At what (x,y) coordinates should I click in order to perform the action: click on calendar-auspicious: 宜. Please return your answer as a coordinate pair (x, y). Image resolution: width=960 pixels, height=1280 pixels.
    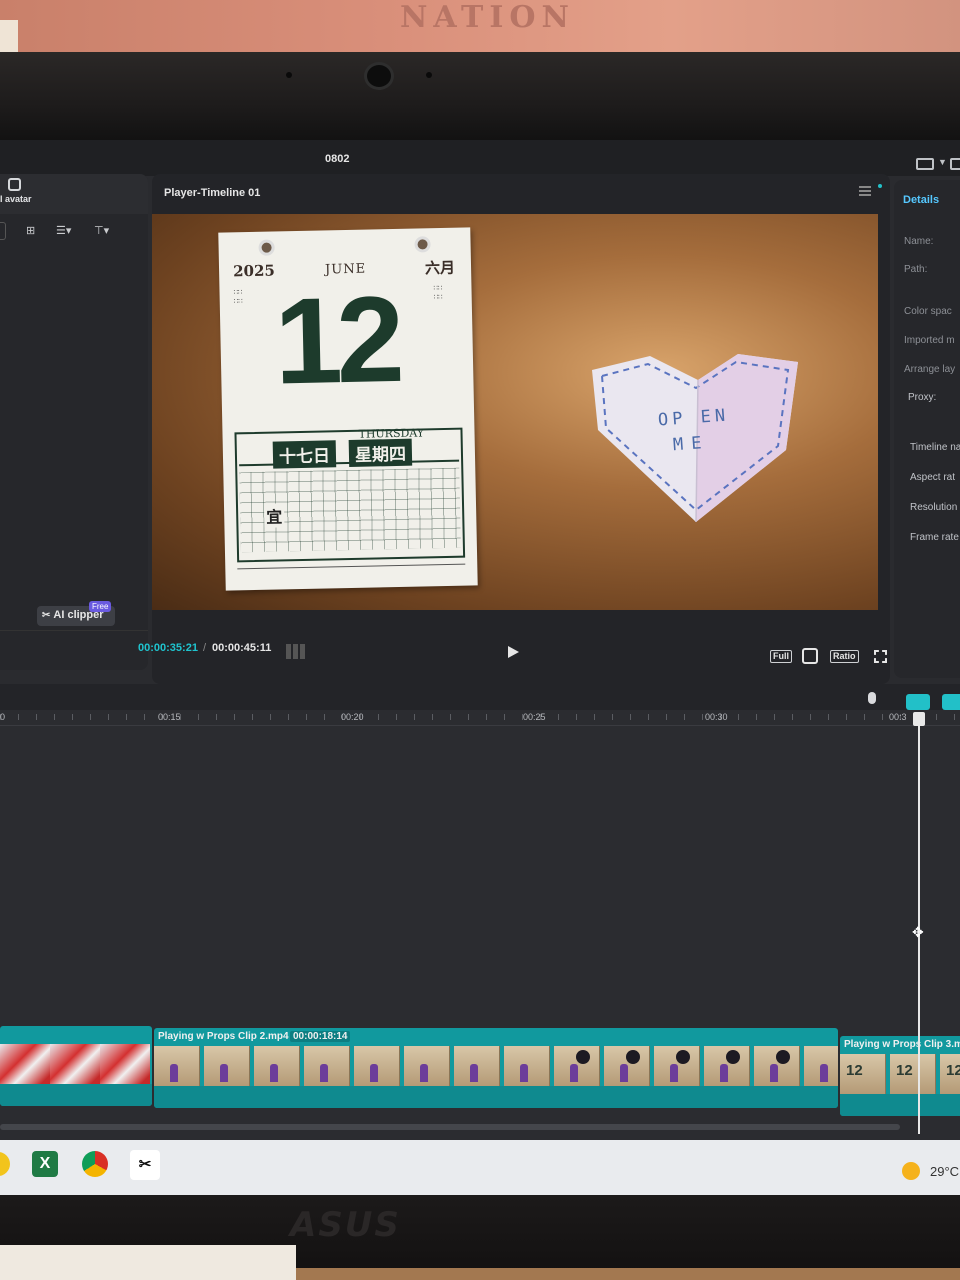
    Looking at the image, I should click on (274, 515).